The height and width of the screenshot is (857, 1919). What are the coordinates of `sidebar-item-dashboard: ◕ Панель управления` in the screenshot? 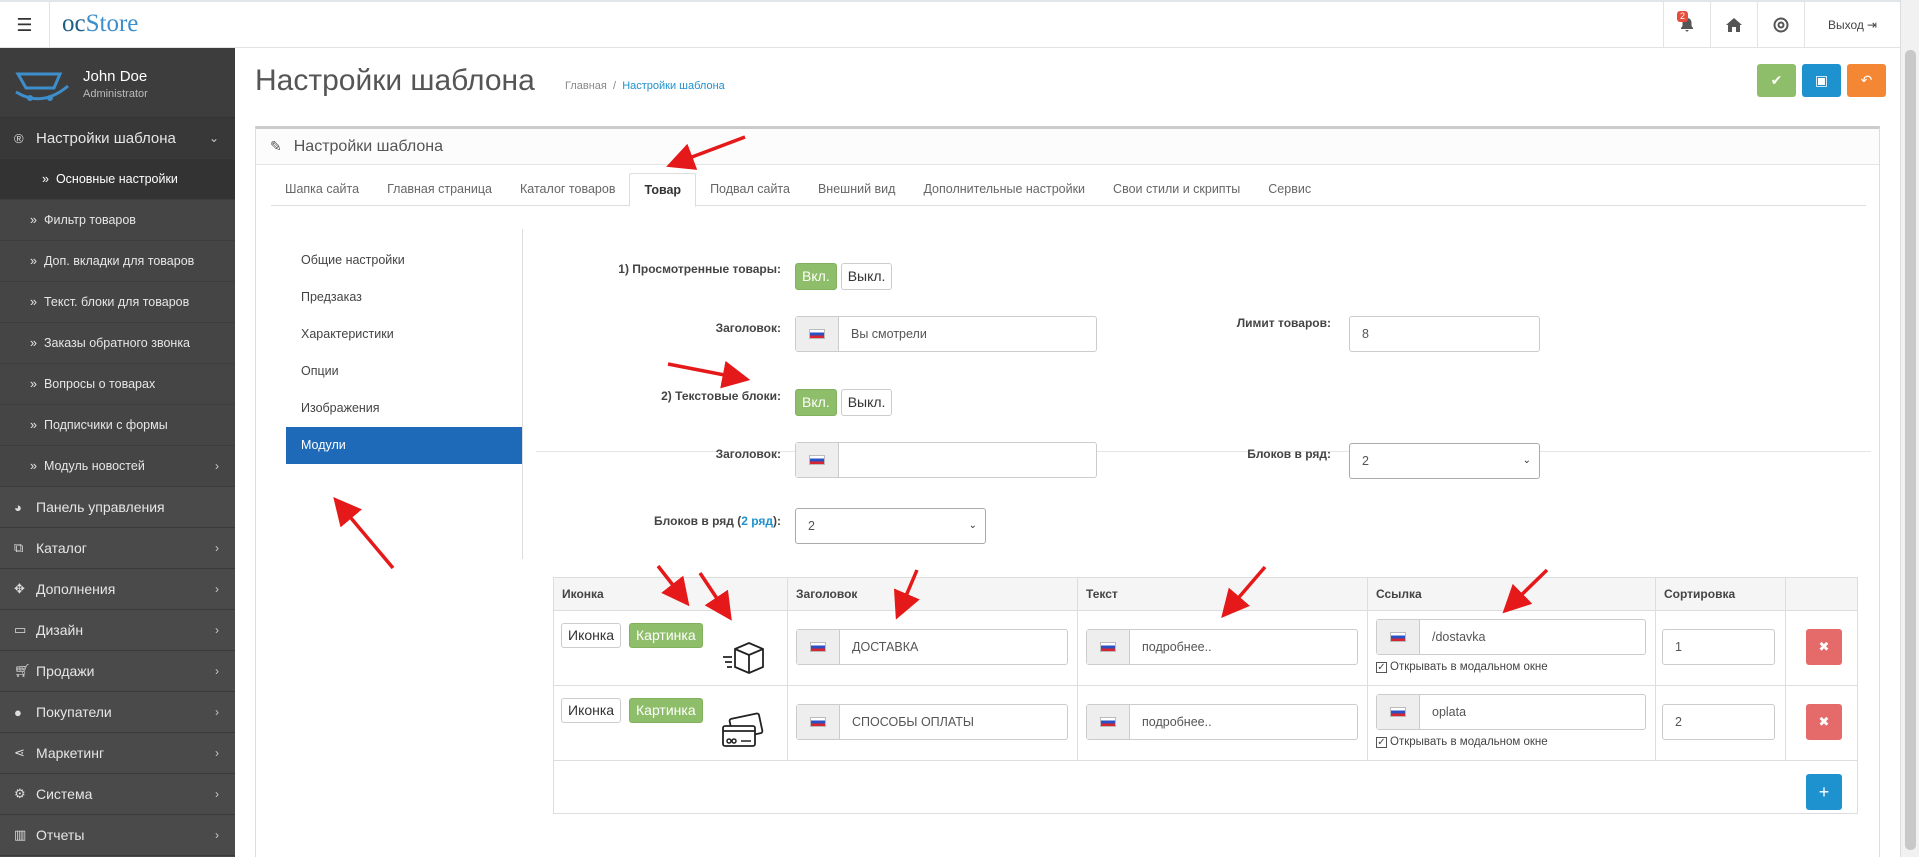 It's located at (117, 507).